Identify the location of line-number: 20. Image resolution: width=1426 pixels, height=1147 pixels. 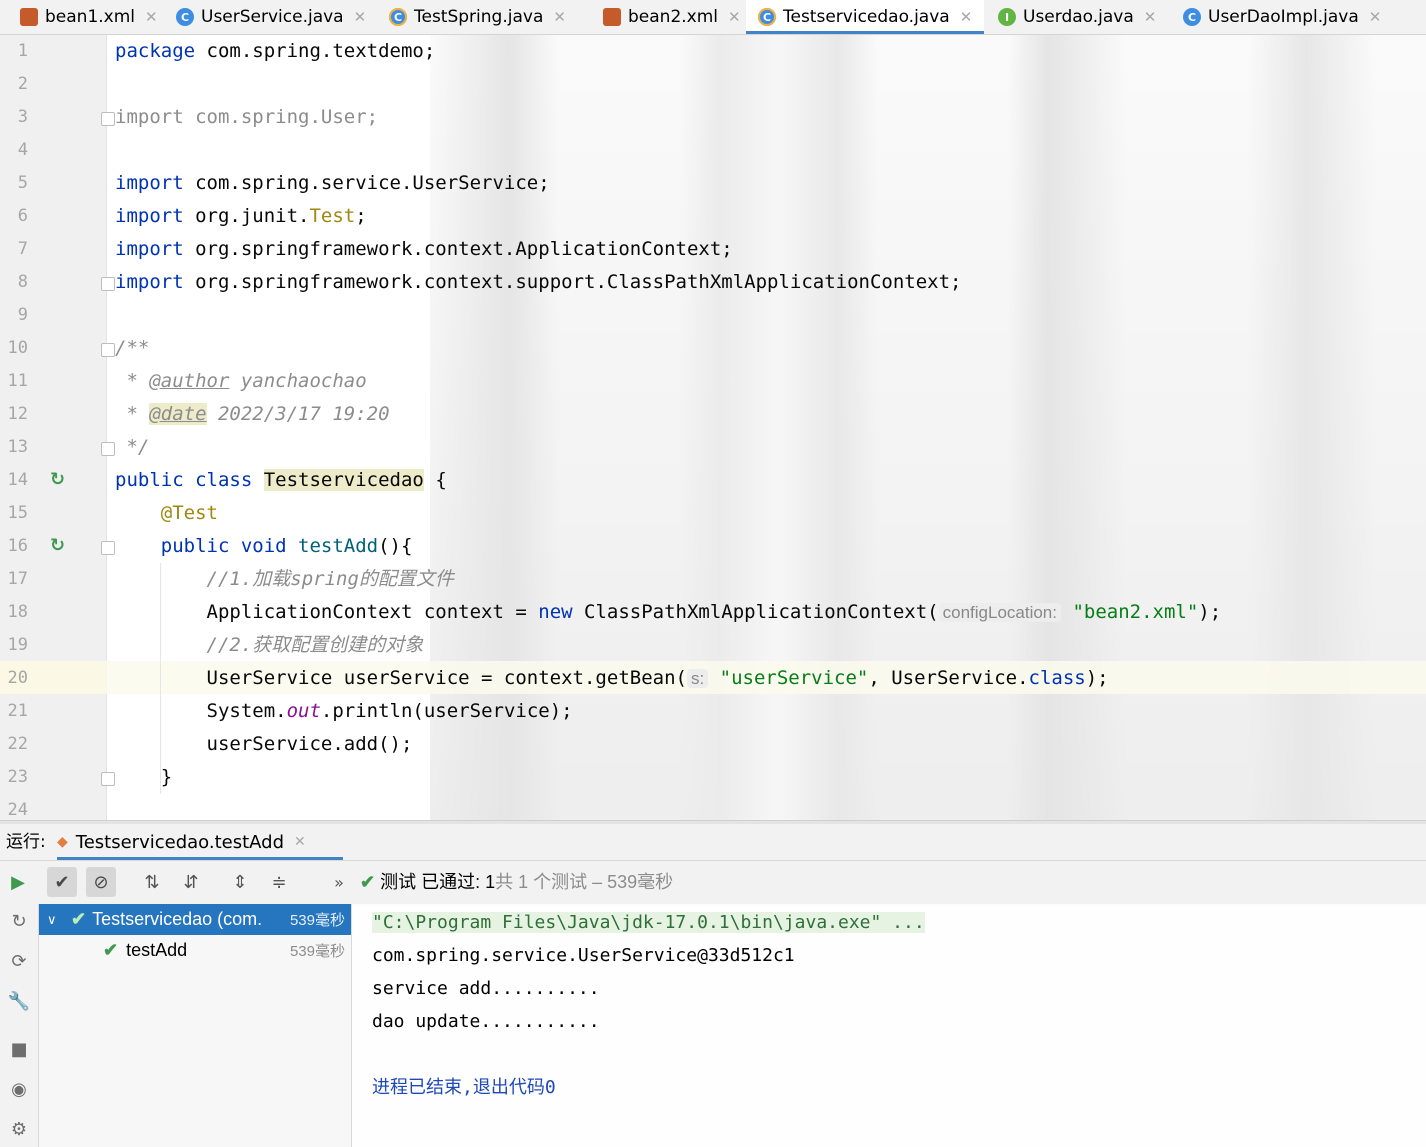
(17, 678).